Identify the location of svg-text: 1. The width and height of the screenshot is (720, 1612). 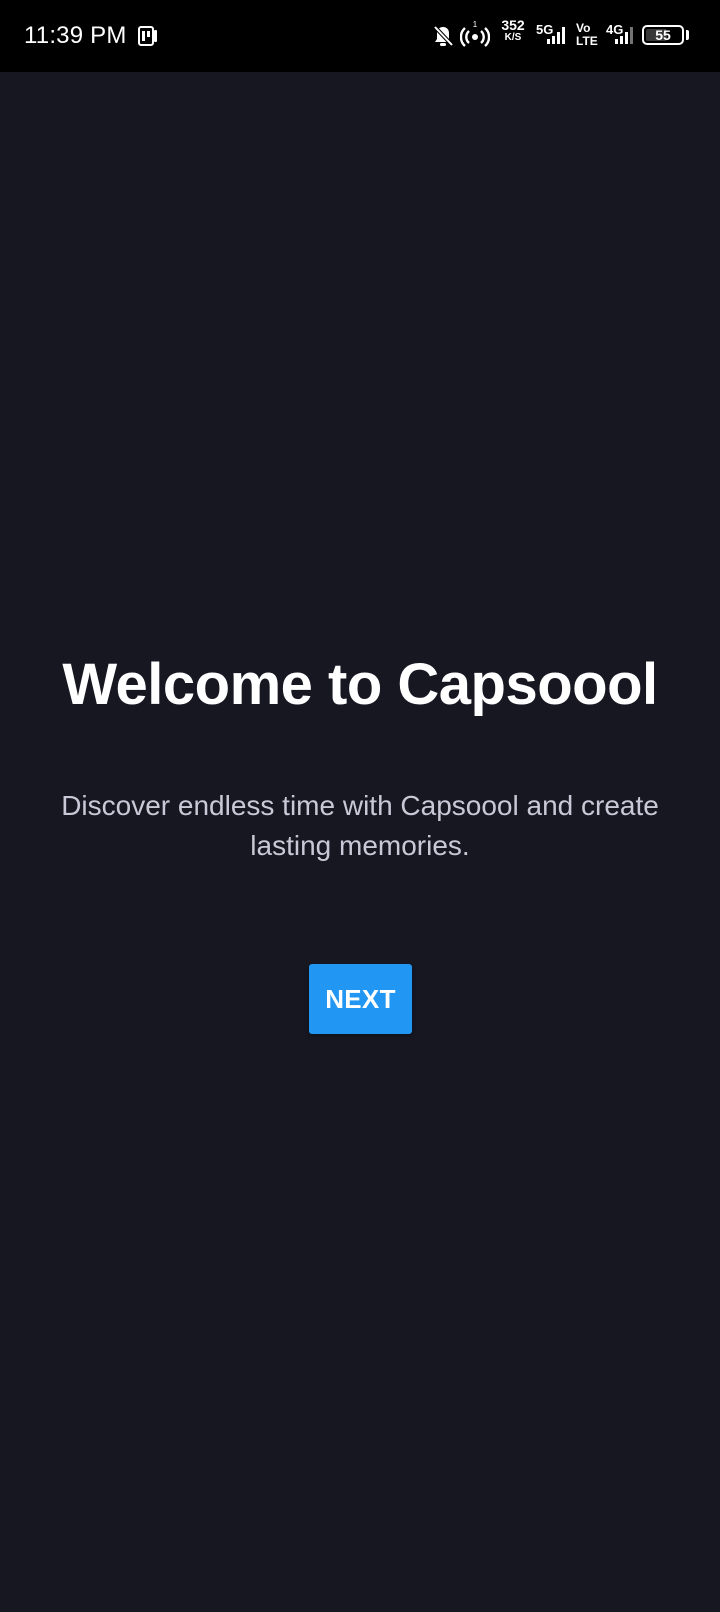
(475, 24).